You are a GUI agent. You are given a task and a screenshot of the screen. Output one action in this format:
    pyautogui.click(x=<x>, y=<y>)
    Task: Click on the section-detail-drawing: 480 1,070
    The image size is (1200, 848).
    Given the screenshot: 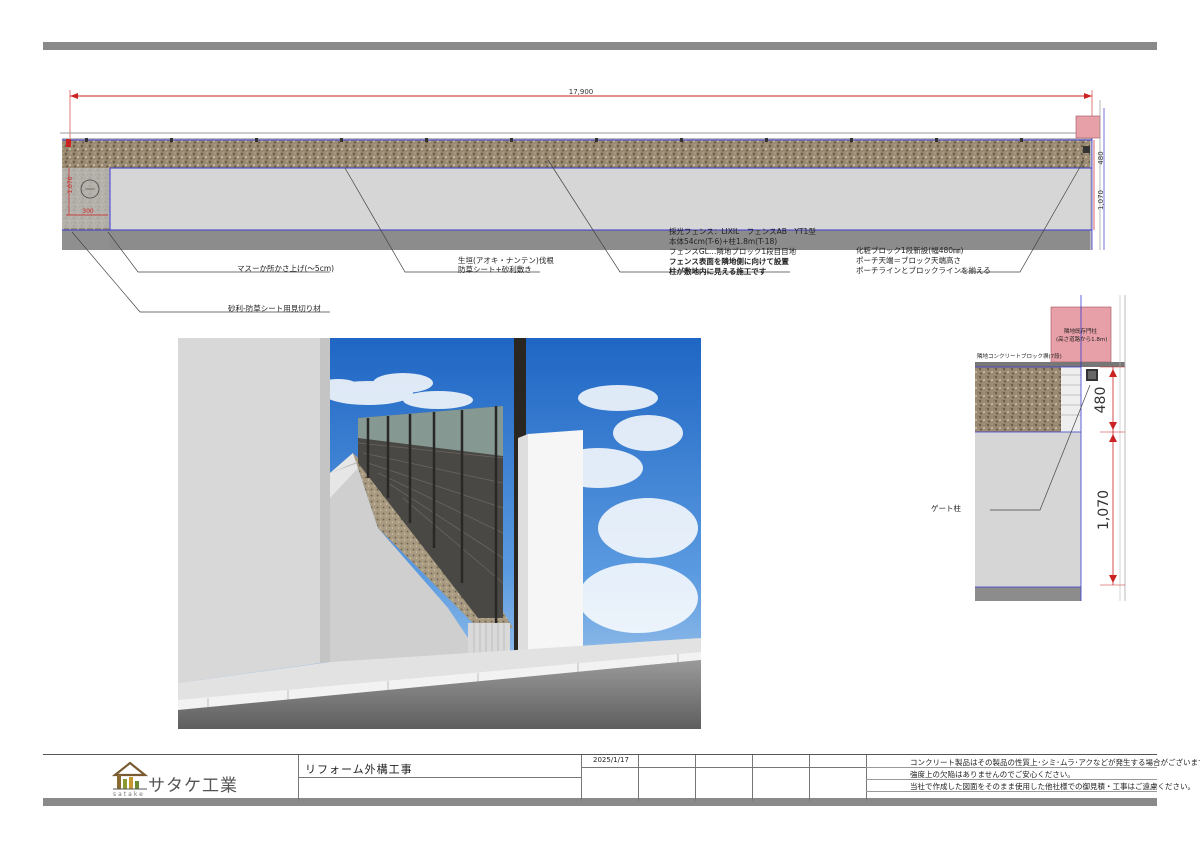 What is the action you would take?
    pyautogui.click(x=1050, y=448)
    